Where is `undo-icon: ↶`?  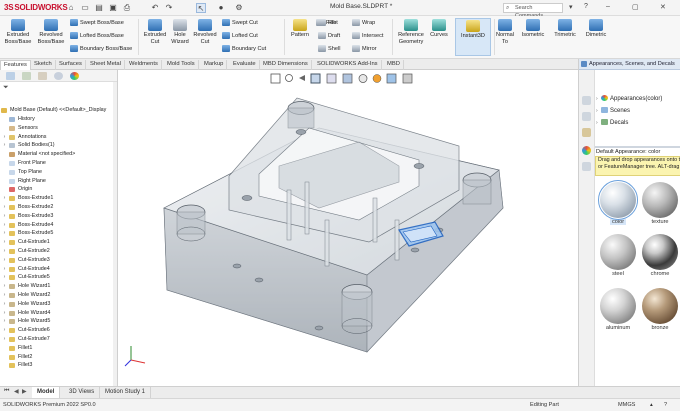
undo-icon: ↶ is located at coordinates (155, 8).